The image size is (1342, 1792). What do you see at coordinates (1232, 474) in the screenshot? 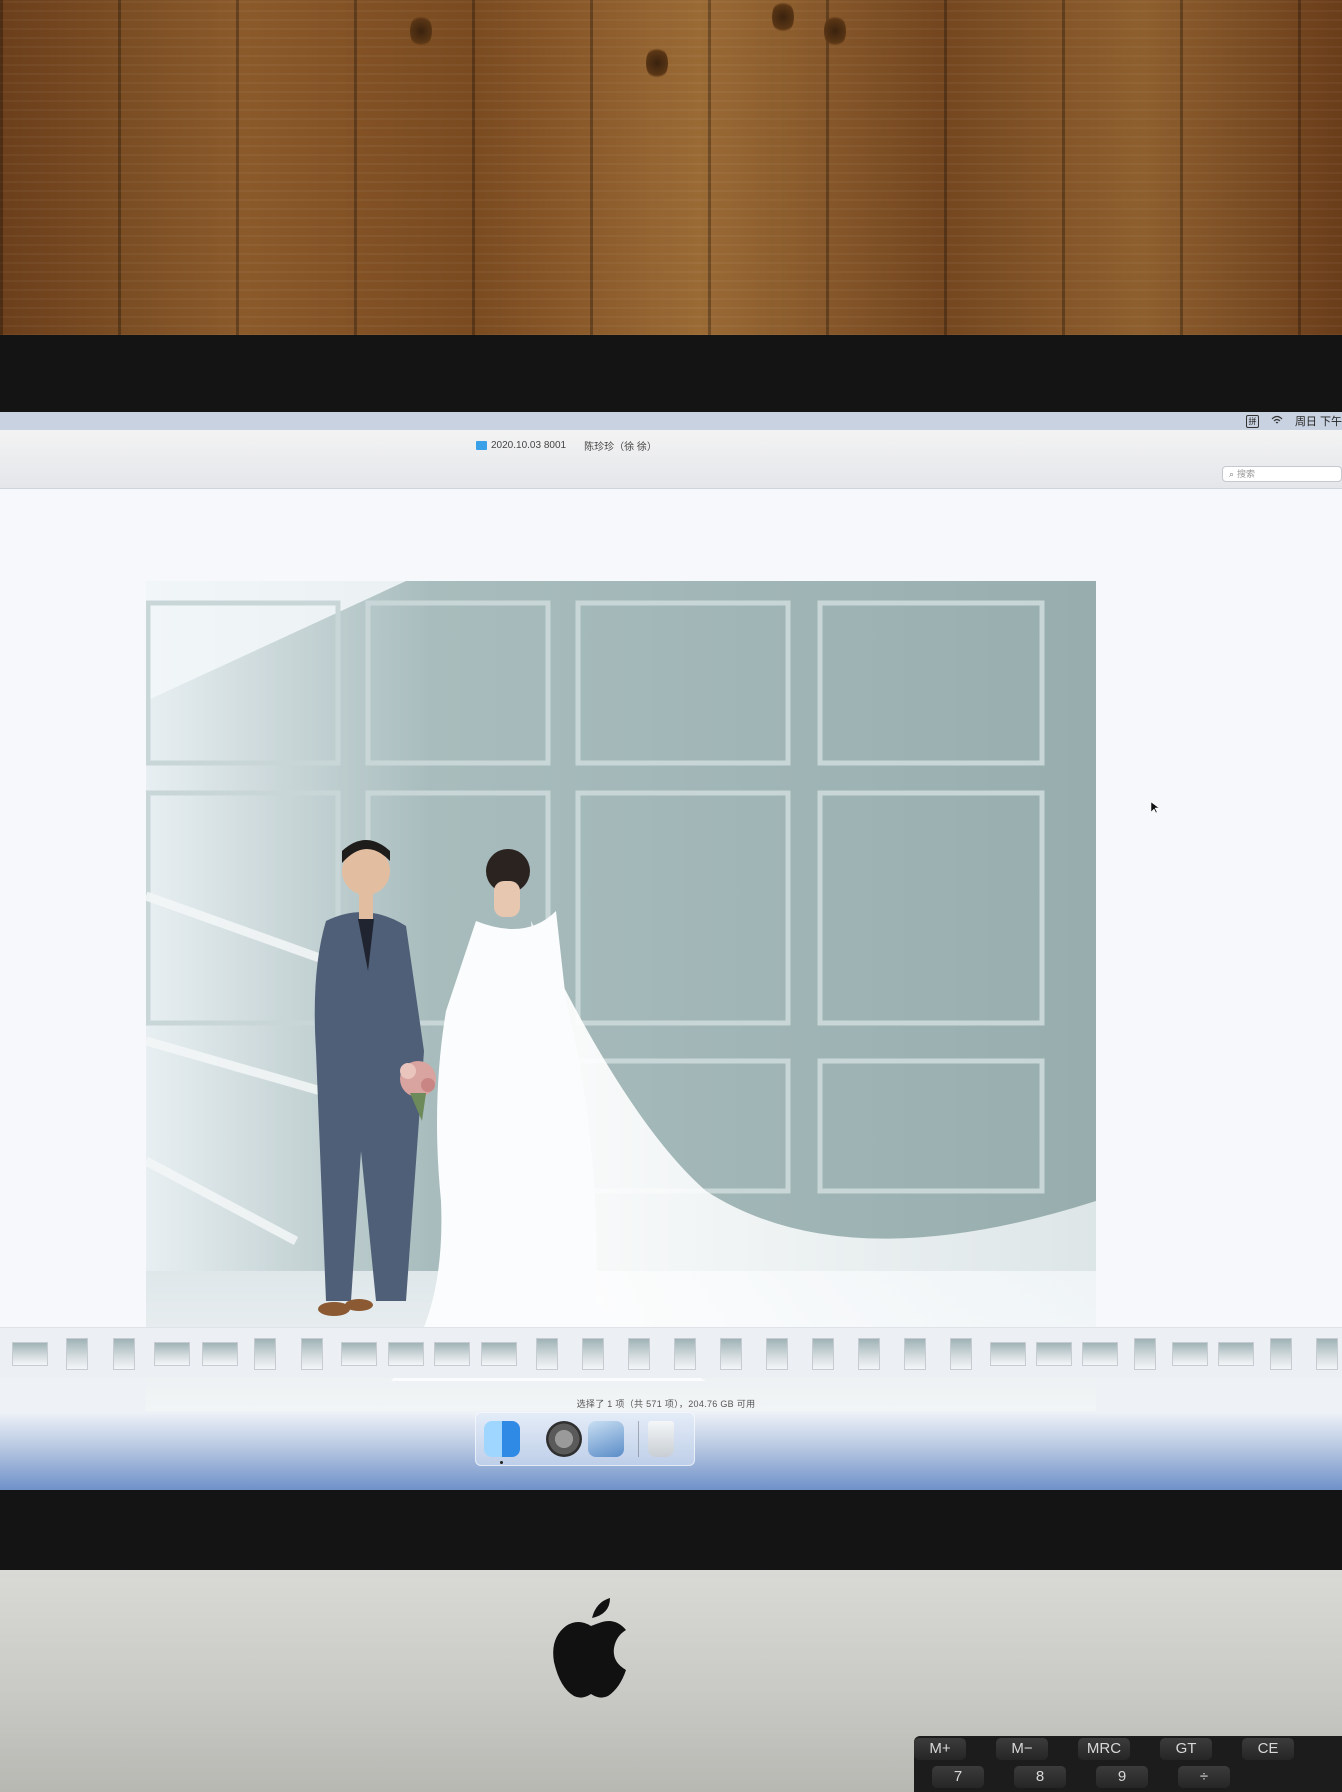
I see `search-icon: ⌕` at bounding box center [1232, 474].